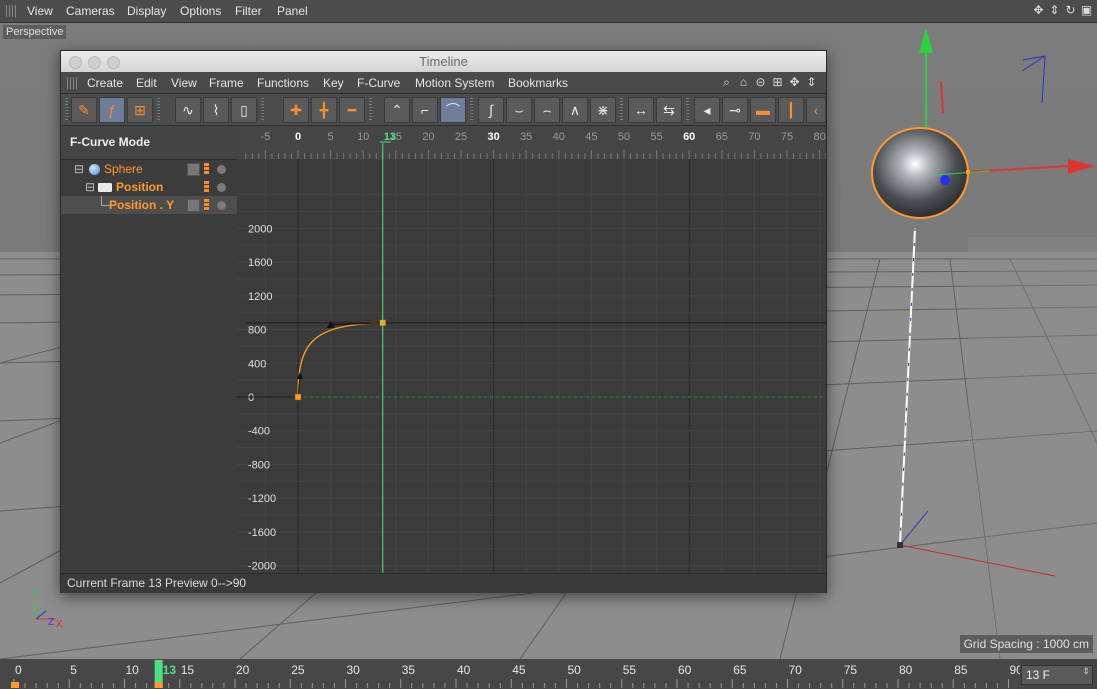 The image size is (1097, 689). What do you see at coordinates (84, 110) in the screenshot?
I see `dope-sheet-mode-icon: ✎` at bounding box center [84, 110].